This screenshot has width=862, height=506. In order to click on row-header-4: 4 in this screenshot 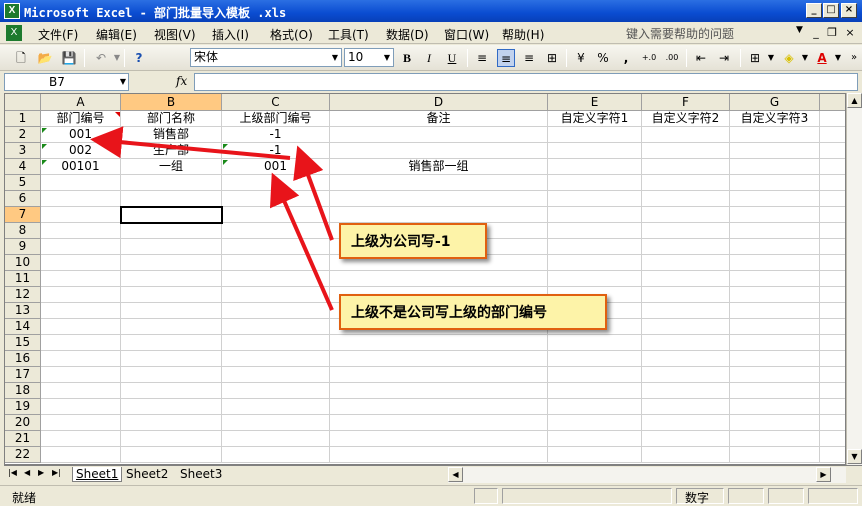, I will do `click(23, 167)`.